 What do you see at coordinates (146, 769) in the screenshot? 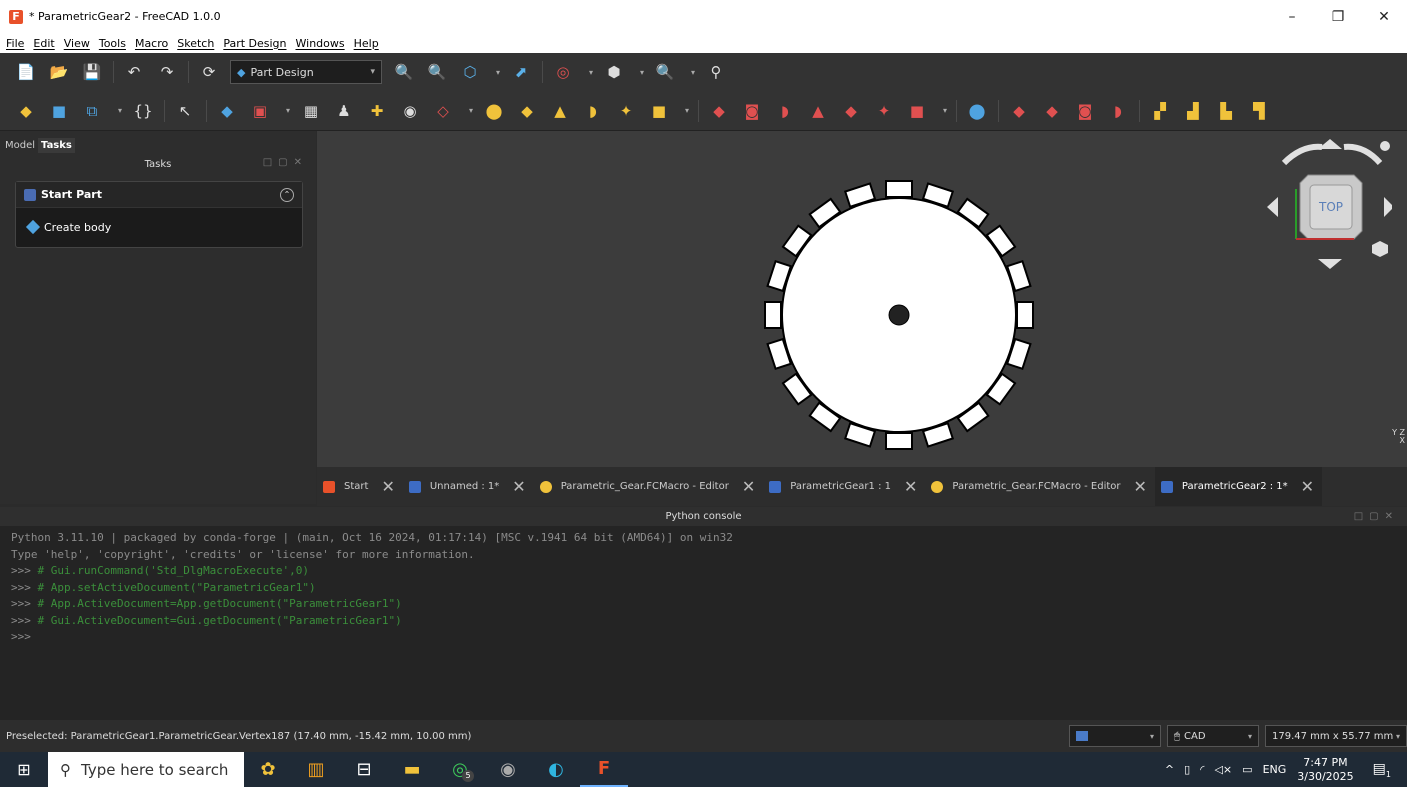
I see `taskbar-search-input: ⚲ Type here to search` at bounding box center [146, 769].